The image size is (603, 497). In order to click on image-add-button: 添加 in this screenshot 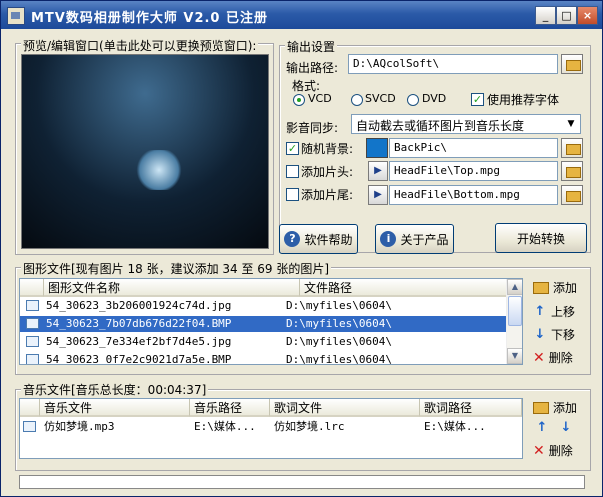, I will do `click(555, 287)`.